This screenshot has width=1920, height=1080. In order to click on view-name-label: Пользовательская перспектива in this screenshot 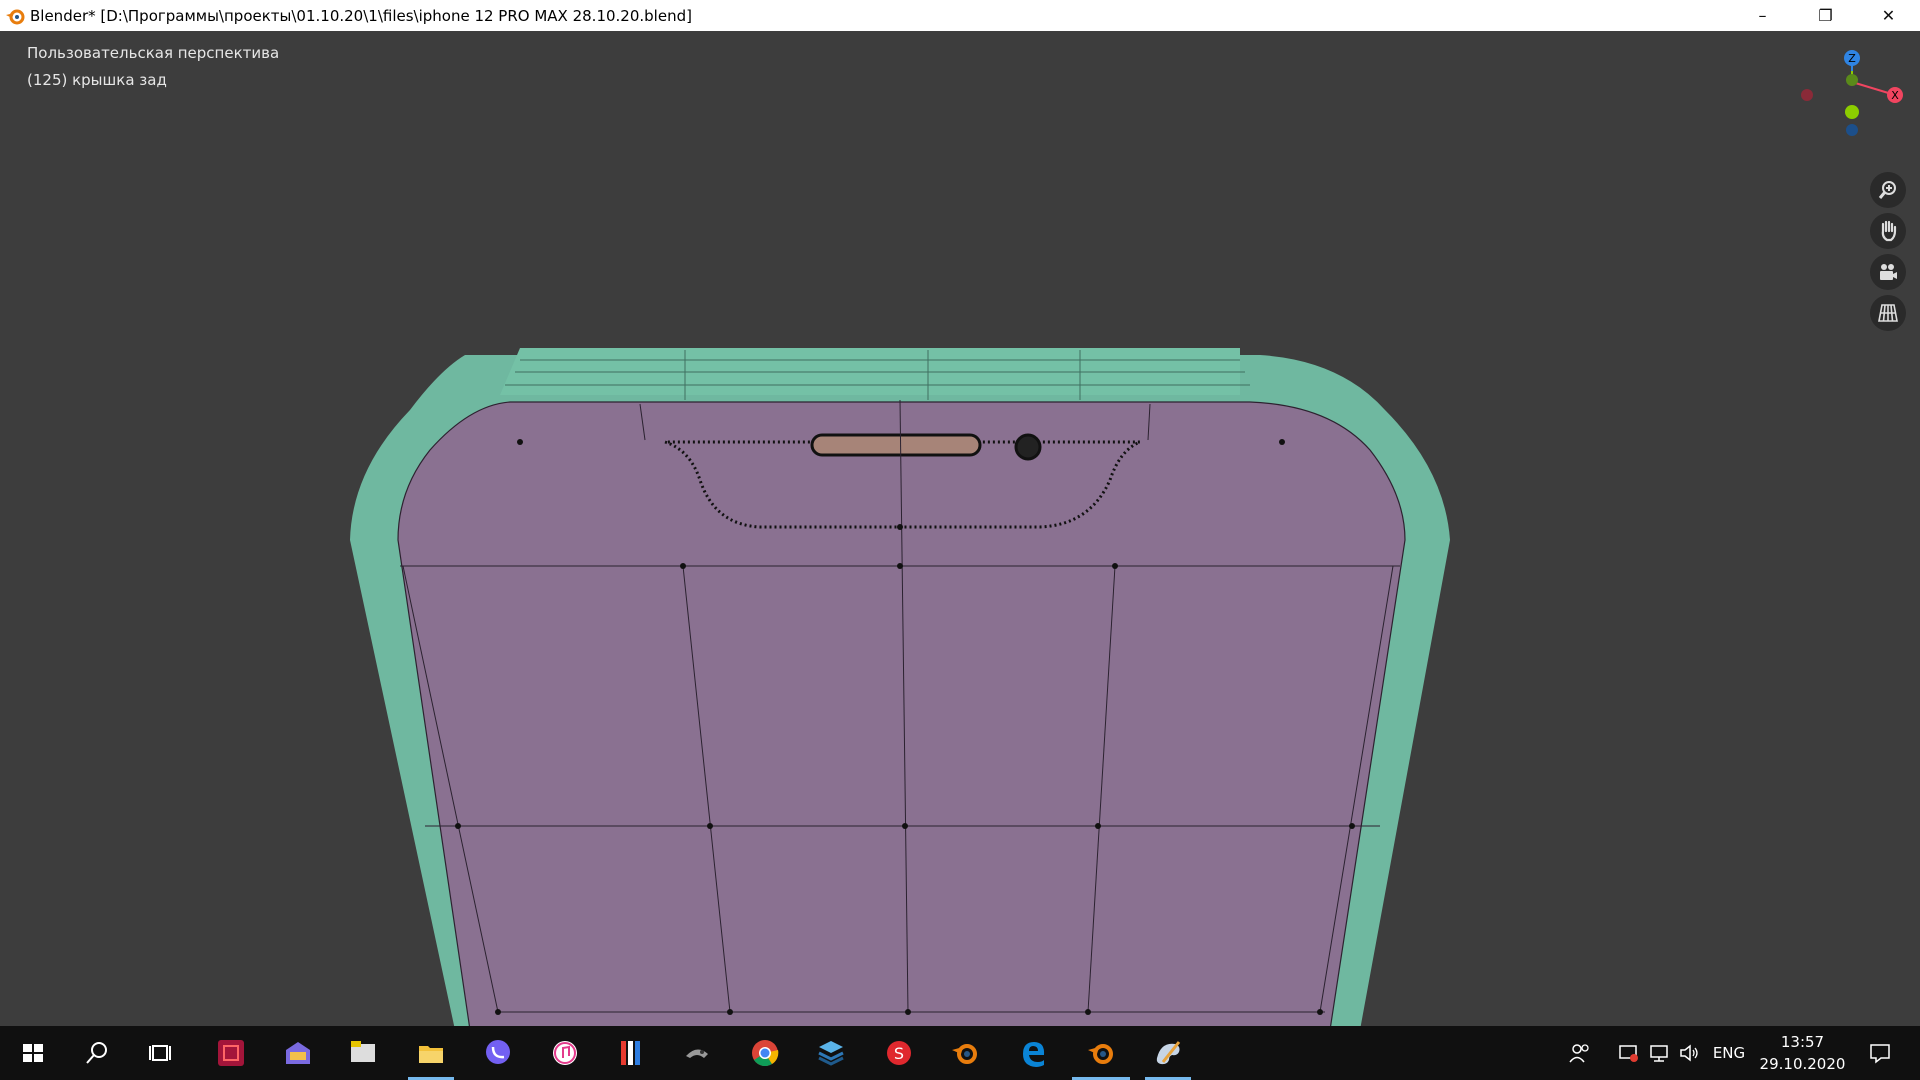, I will do `click(153, 53)`.